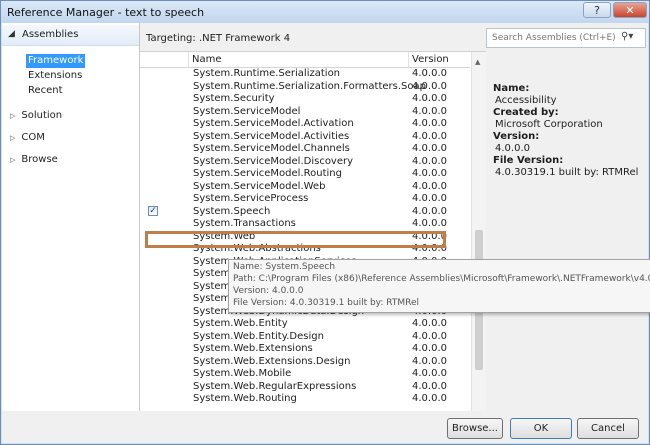  Describe the element at coordinates (312, 37) in the screenshot. I see `targeting-bar: Targeting: .NET Framework 4` at that location.